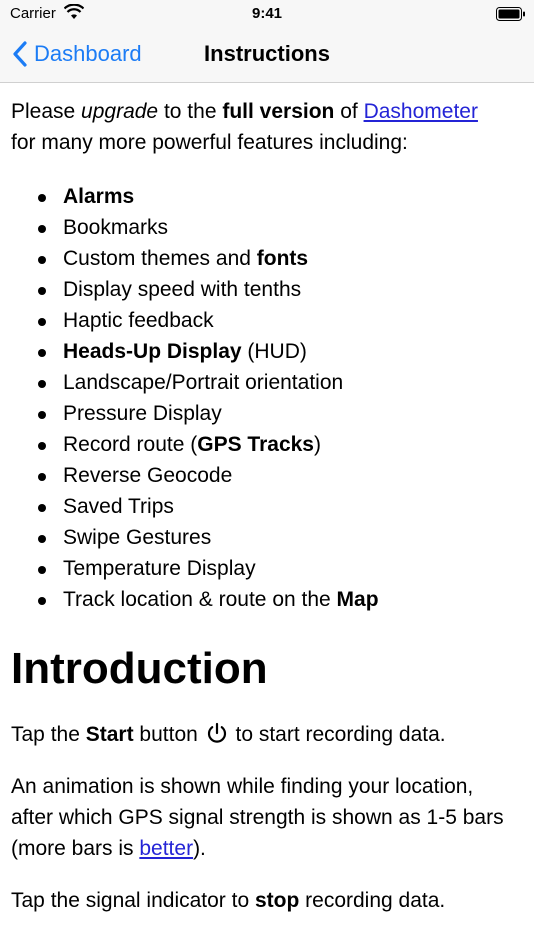 The height and width of the screenshot is (950, 534). Describe the element at coordinates (137, 537) in the screenshot. I see `feature-text: Swipe Gestures` at that location.